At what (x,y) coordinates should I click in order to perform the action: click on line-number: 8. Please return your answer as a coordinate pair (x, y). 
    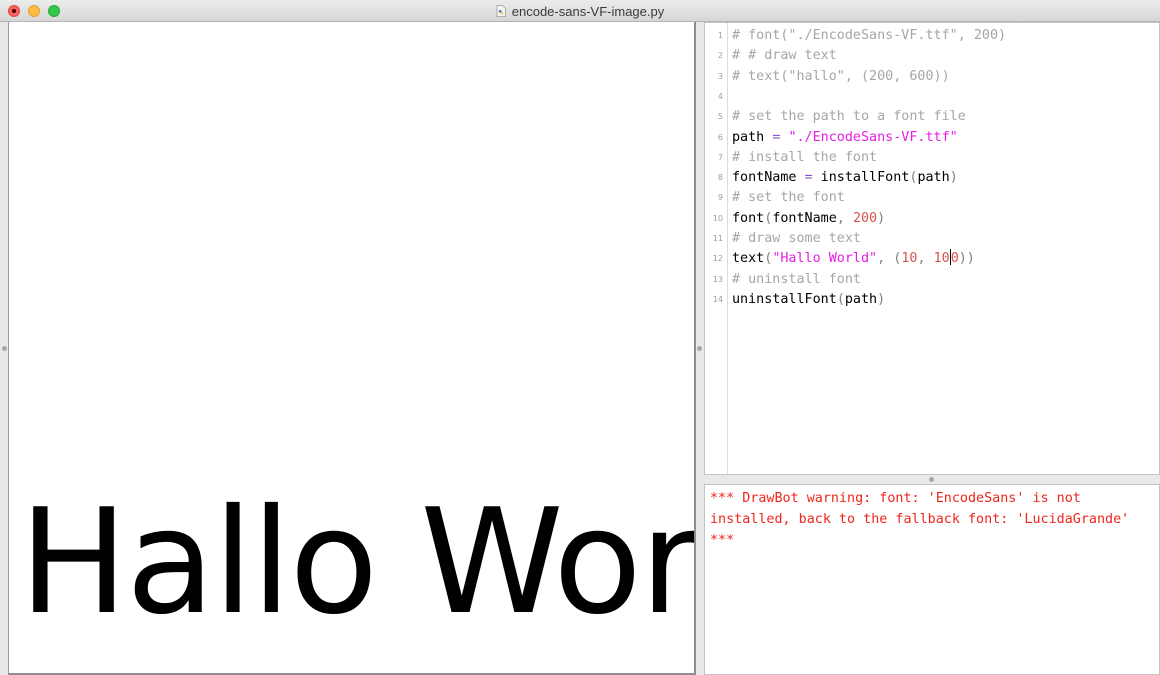
    Looking at the image, I should click on (720, 178).